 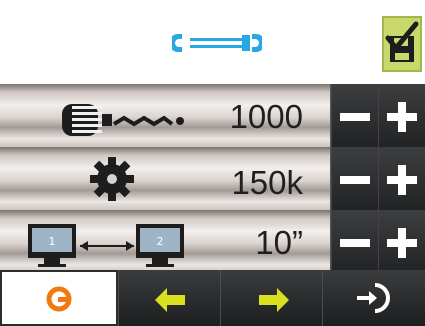 What do you see at coordinates (279, 242) in the screenshot?
I see `monitor-value: 10”` at bounding box center [279, 242].